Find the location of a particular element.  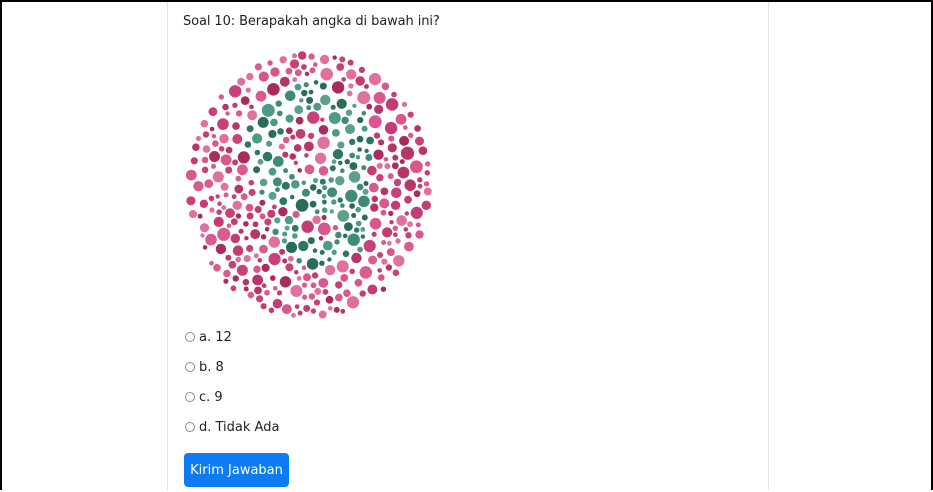

submit-answer-button: Kirim Jawaban is located at coordinates (236, 470).